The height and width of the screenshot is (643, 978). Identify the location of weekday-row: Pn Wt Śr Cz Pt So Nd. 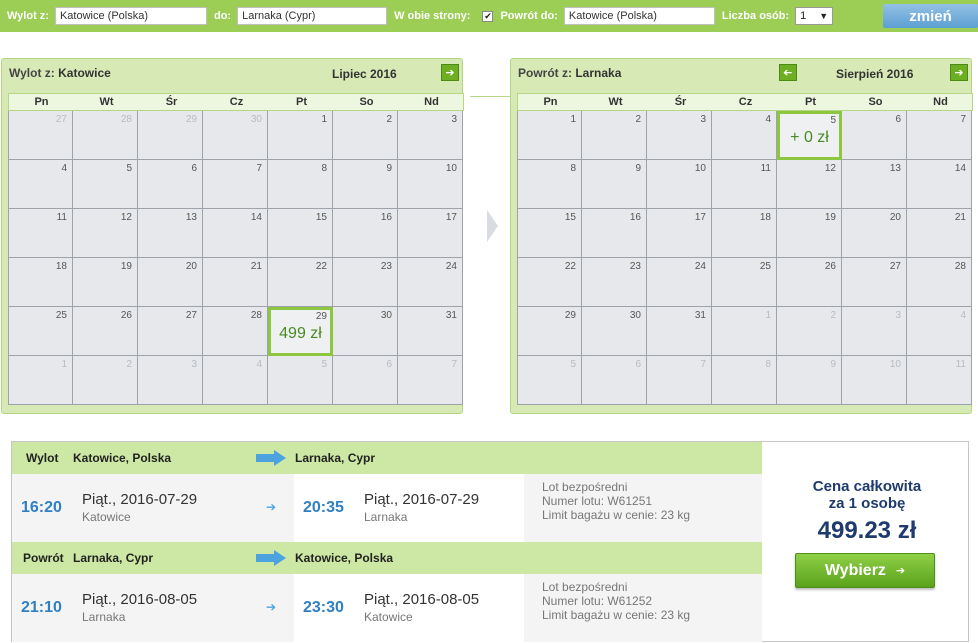
(236, 102).